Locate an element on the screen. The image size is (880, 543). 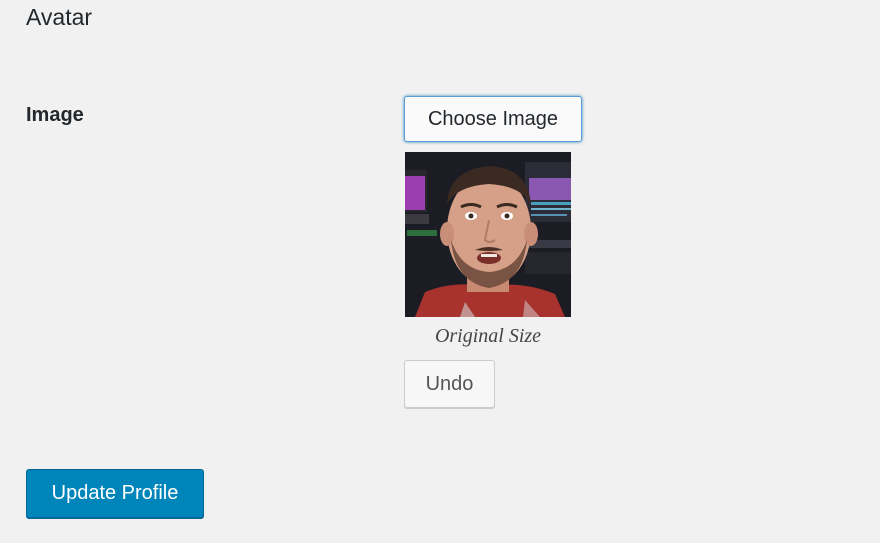
section-title: Avatar is located at coordinates (59, 17).